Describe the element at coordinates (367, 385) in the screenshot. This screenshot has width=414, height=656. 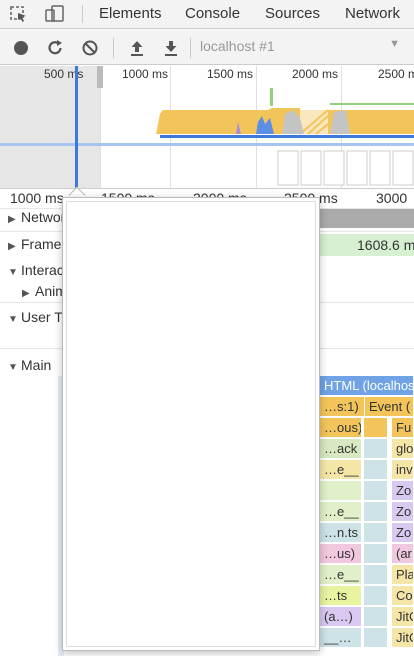
I see `flame-html-task: HTML (localhost)` at that location.